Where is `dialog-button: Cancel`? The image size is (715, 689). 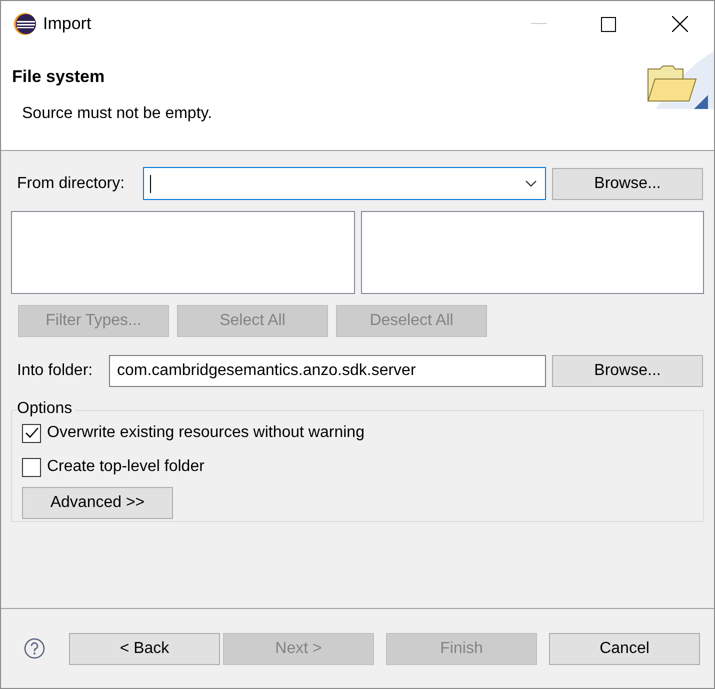 dialog-button: Cancel is located at coordinates (624, 648).